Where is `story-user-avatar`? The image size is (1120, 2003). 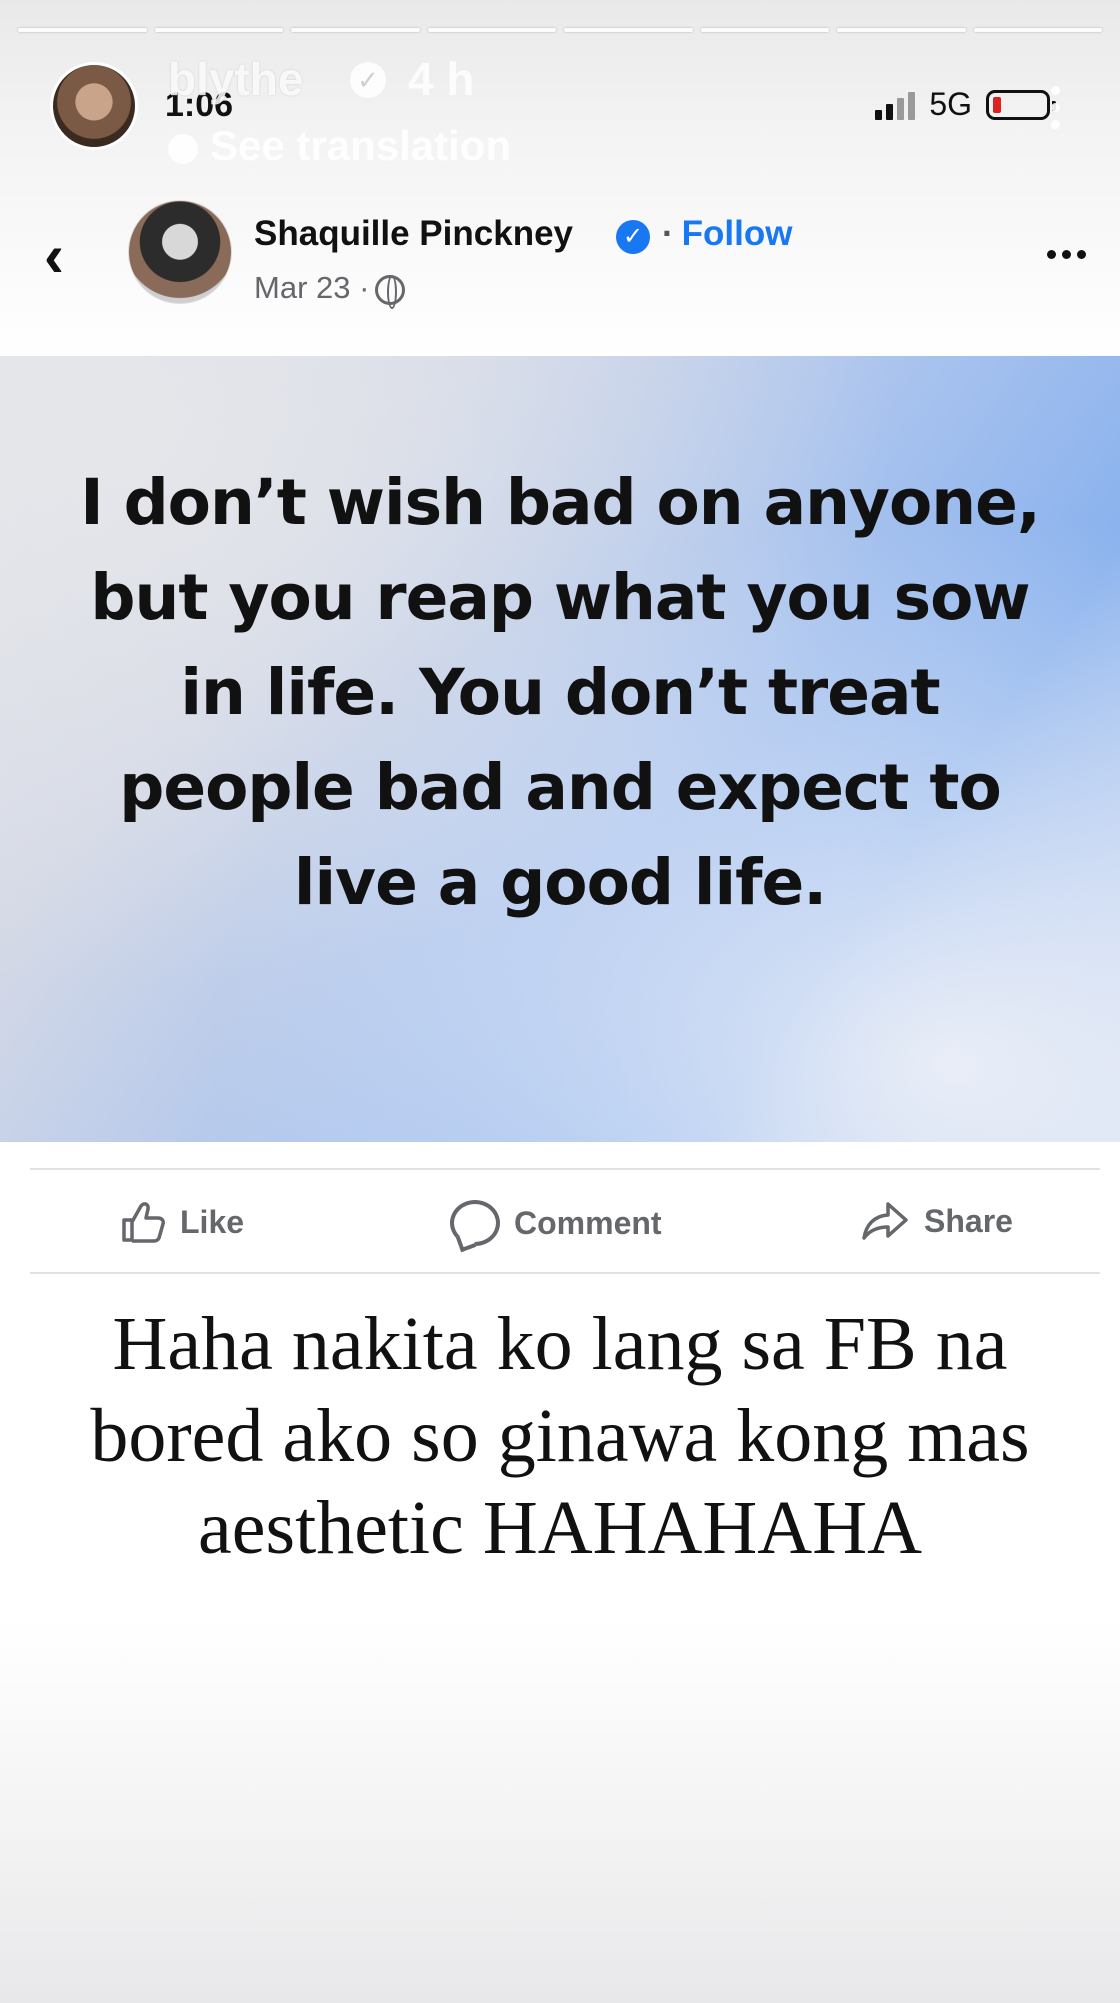 story-user-avatar is located at coordinates (94, 106).